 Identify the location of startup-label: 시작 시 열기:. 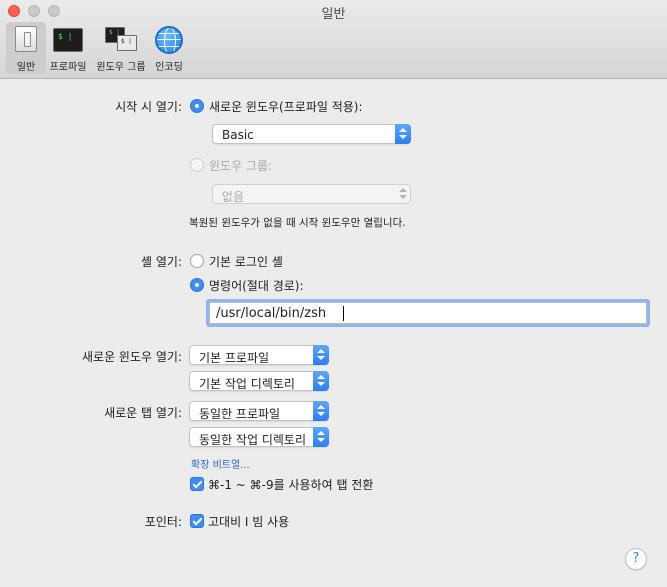
(148, 107).